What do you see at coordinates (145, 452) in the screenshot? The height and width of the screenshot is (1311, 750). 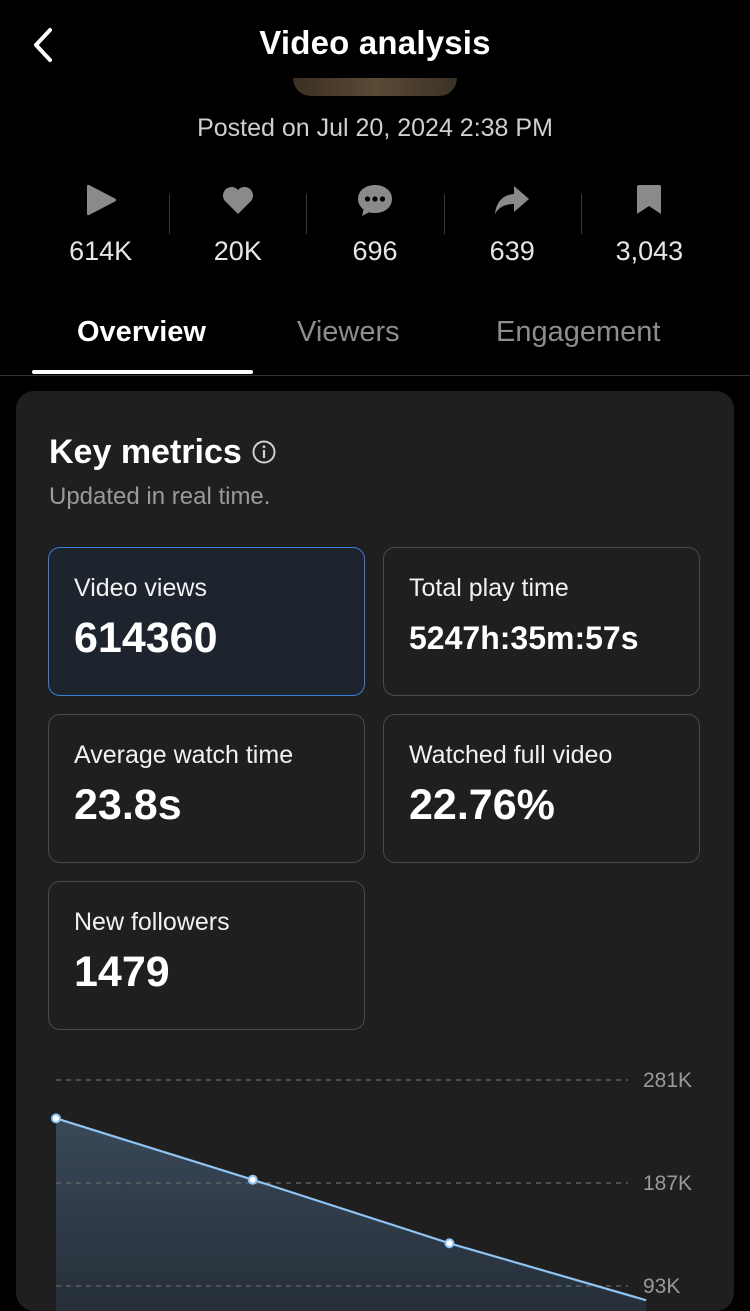 I see `key-metrics-title: Key metrics` at bounding box center [145, 452].